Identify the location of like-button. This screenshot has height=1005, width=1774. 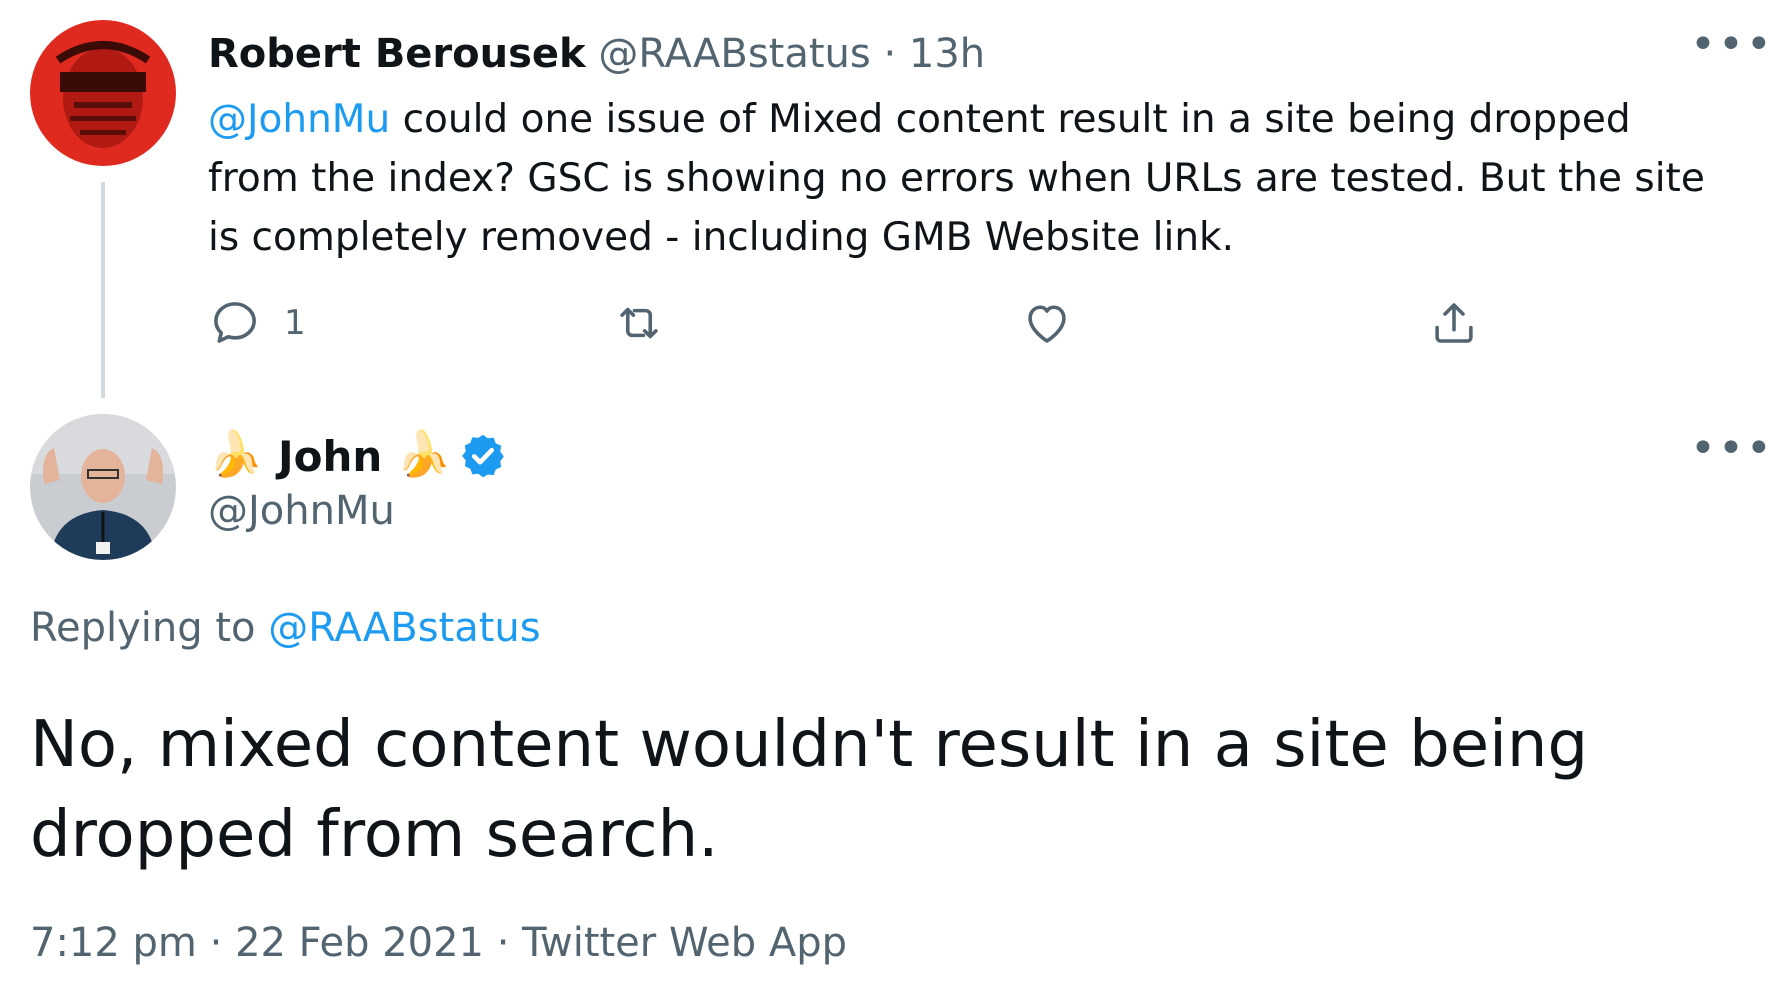
(1047, 323).